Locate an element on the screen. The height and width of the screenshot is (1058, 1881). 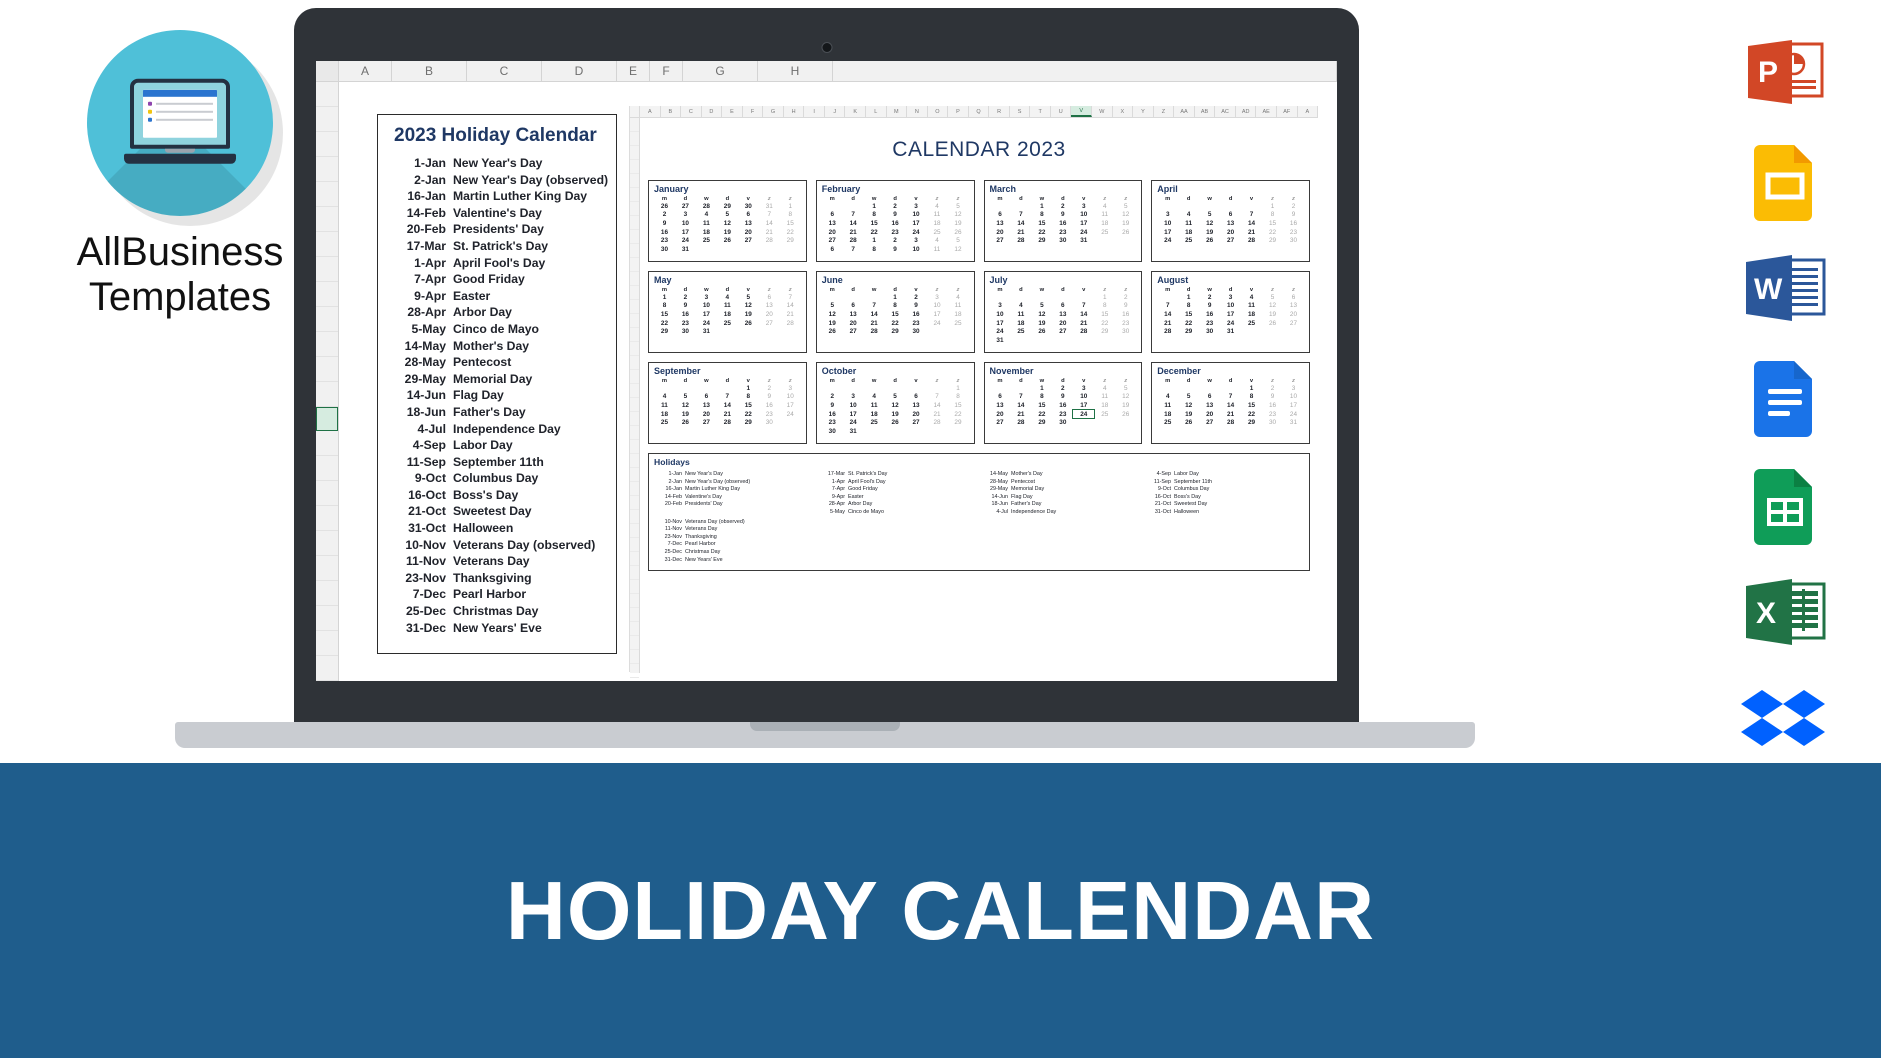
day-cell: 18 is located at coordinates (1251, 314).